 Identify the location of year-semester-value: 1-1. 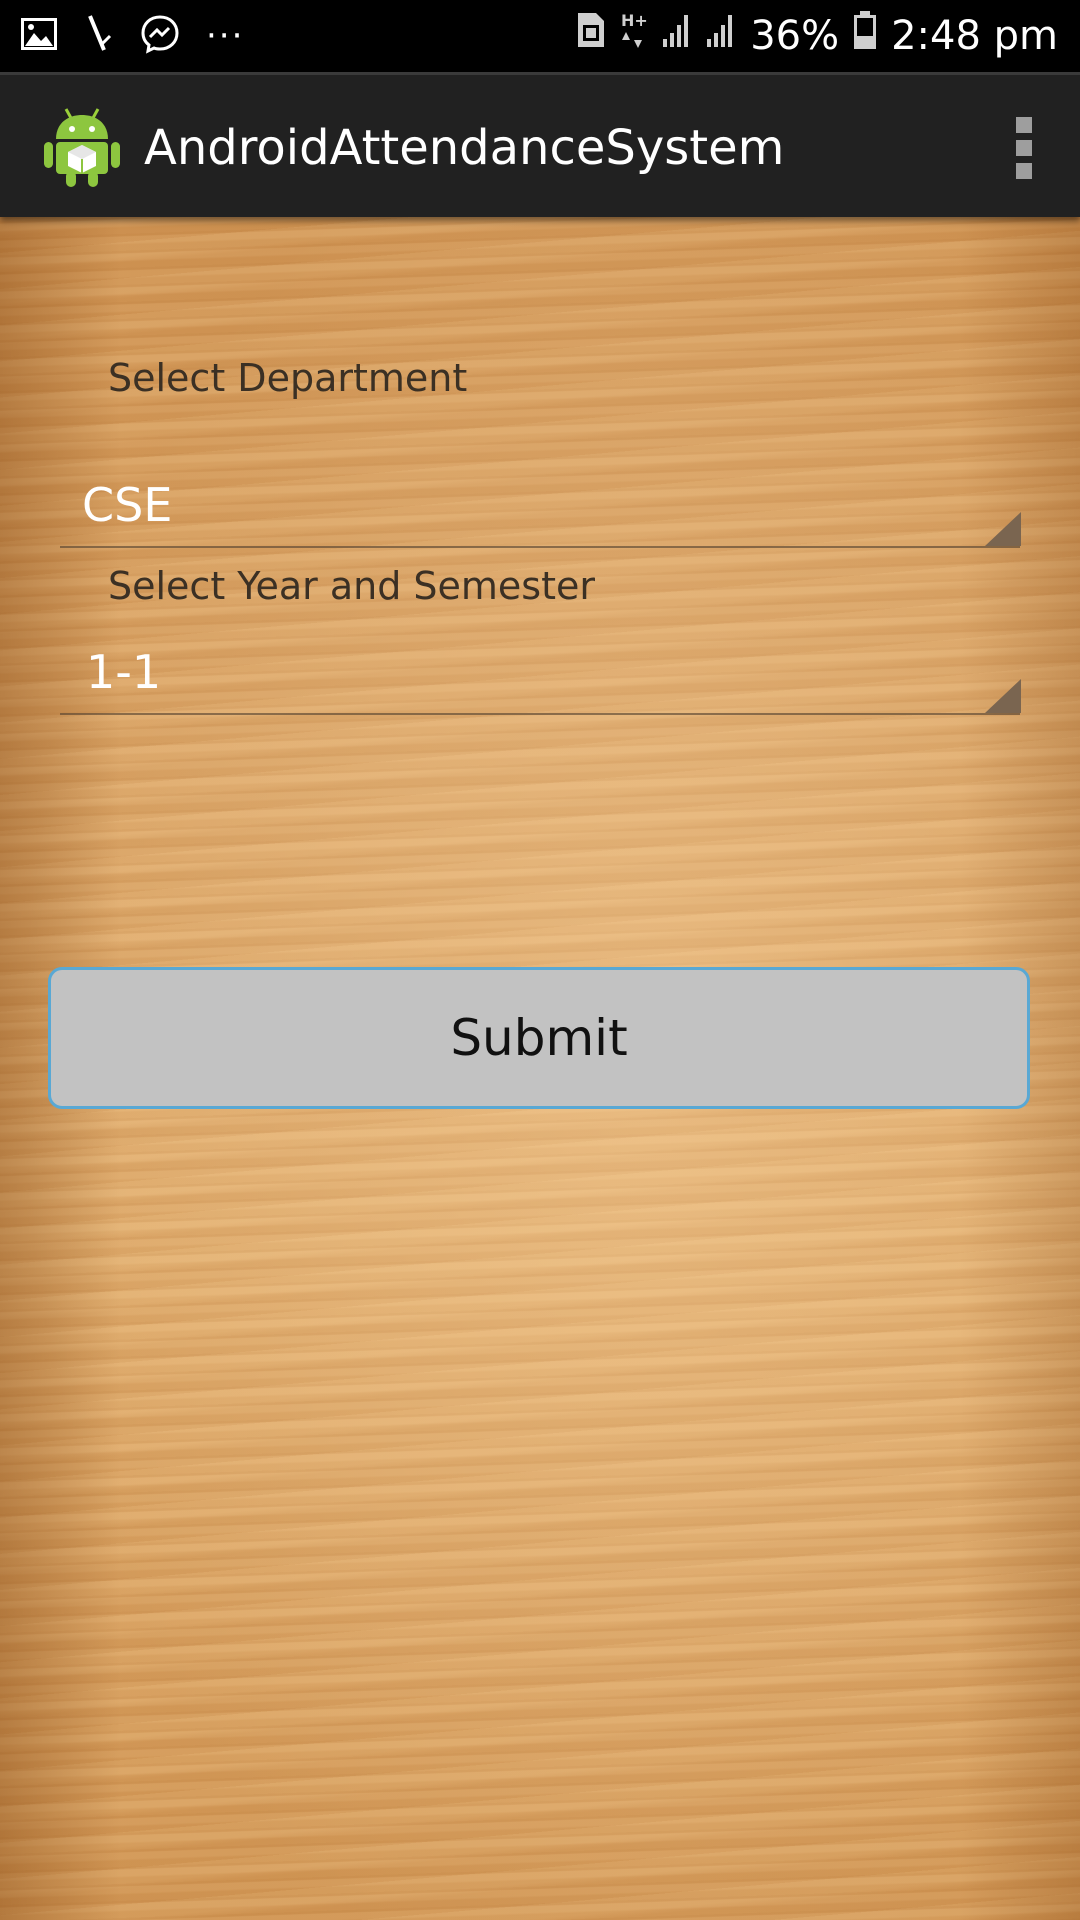
(124, 672).